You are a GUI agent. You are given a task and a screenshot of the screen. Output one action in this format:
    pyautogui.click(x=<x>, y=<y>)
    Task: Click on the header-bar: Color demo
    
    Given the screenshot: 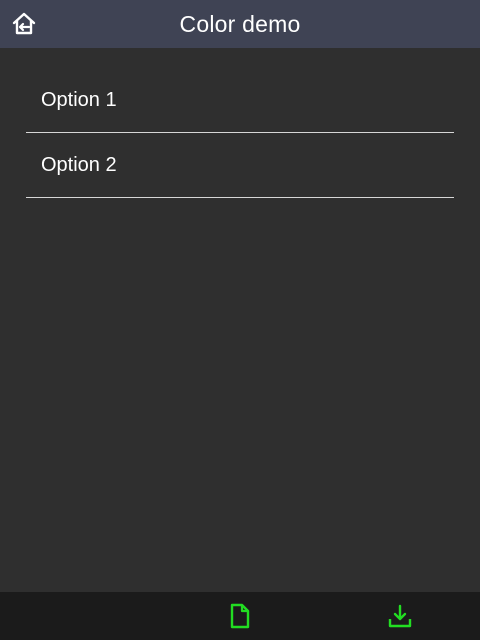 What is the action you would take?
    pyautogui.click(x=240, y=24)
    